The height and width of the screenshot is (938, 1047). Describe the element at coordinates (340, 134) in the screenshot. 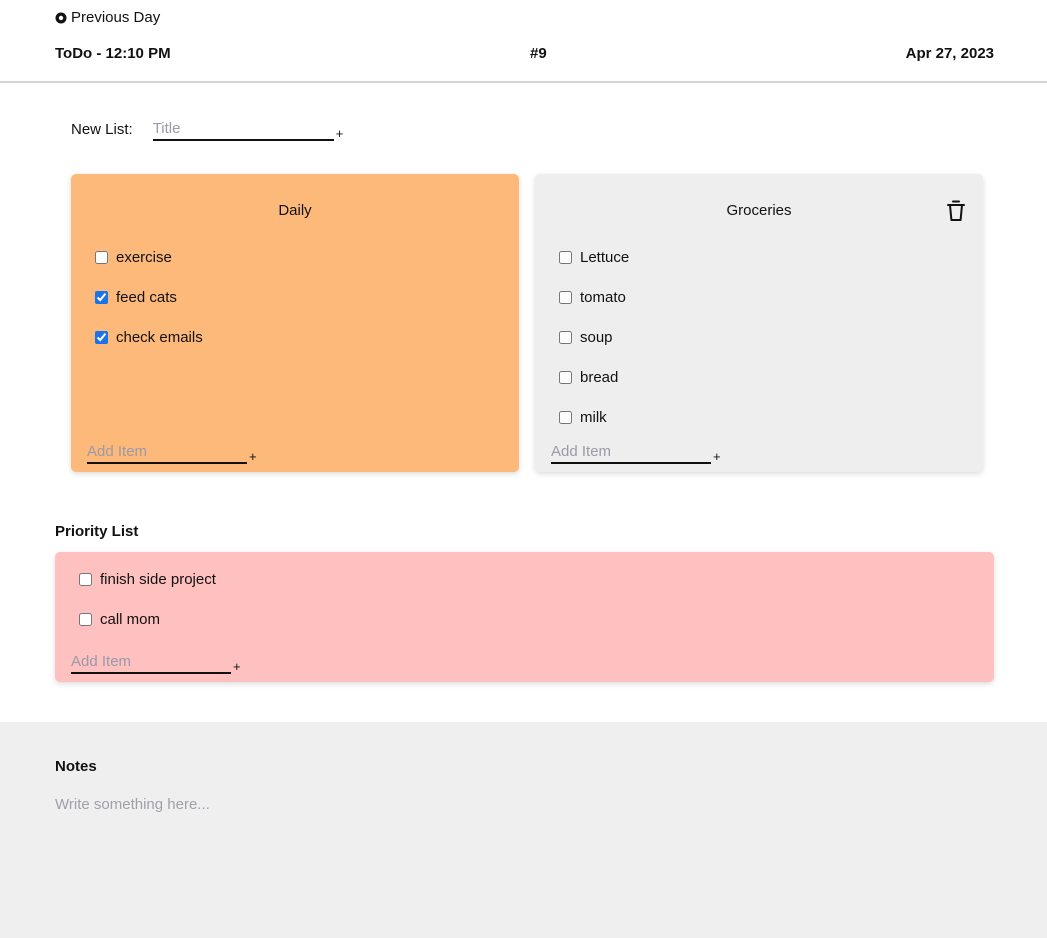

I see `add-list-button: +` at that location.